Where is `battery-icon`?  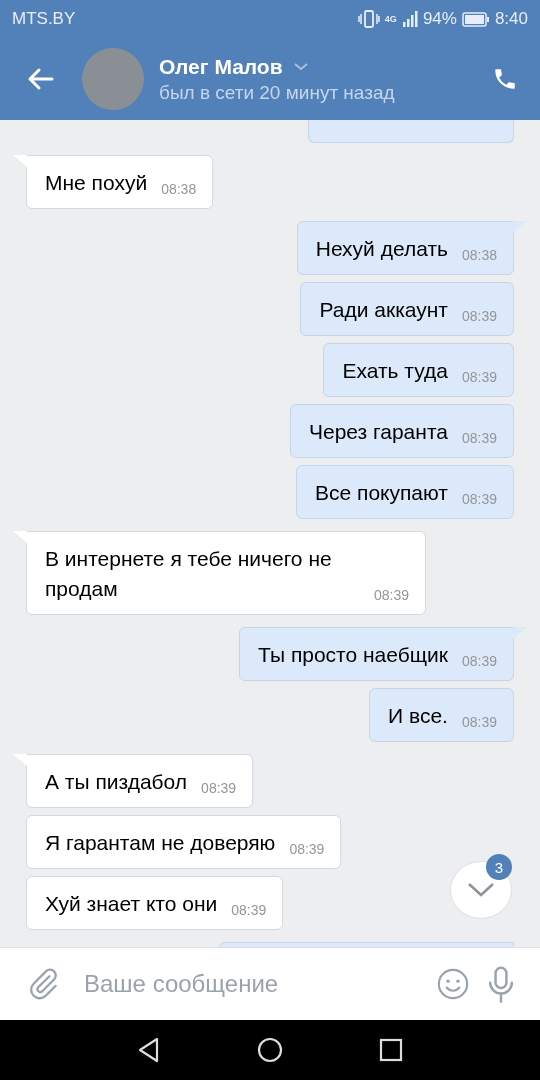 battery-icon is located at coordinates (475, 19).